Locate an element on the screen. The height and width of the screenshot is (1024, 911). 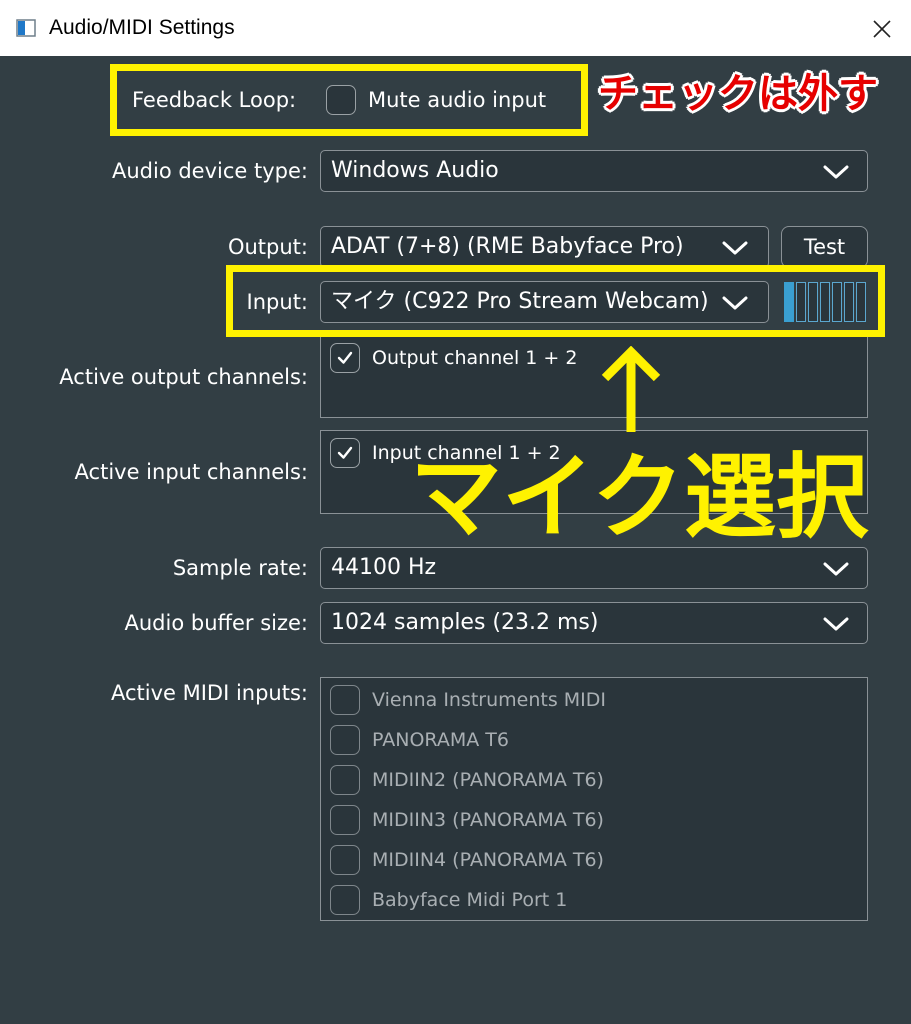
output-device-select: ADAT (7+8) (RME Babyface Pro) is located at coordinates (544, 247).